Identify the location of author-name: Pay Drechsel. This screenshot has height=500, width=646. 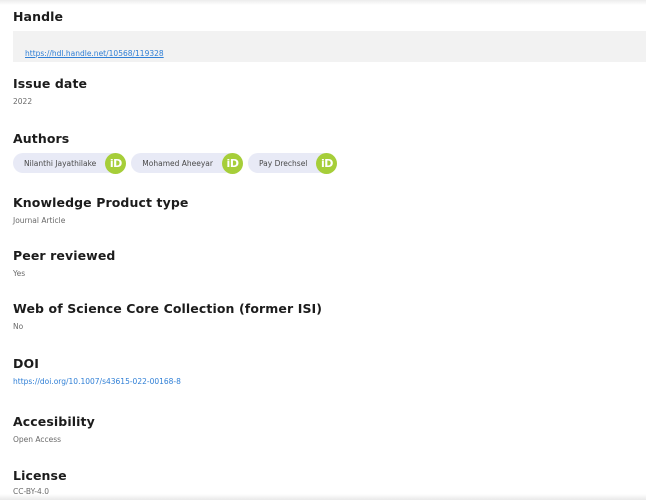
(283, 163).